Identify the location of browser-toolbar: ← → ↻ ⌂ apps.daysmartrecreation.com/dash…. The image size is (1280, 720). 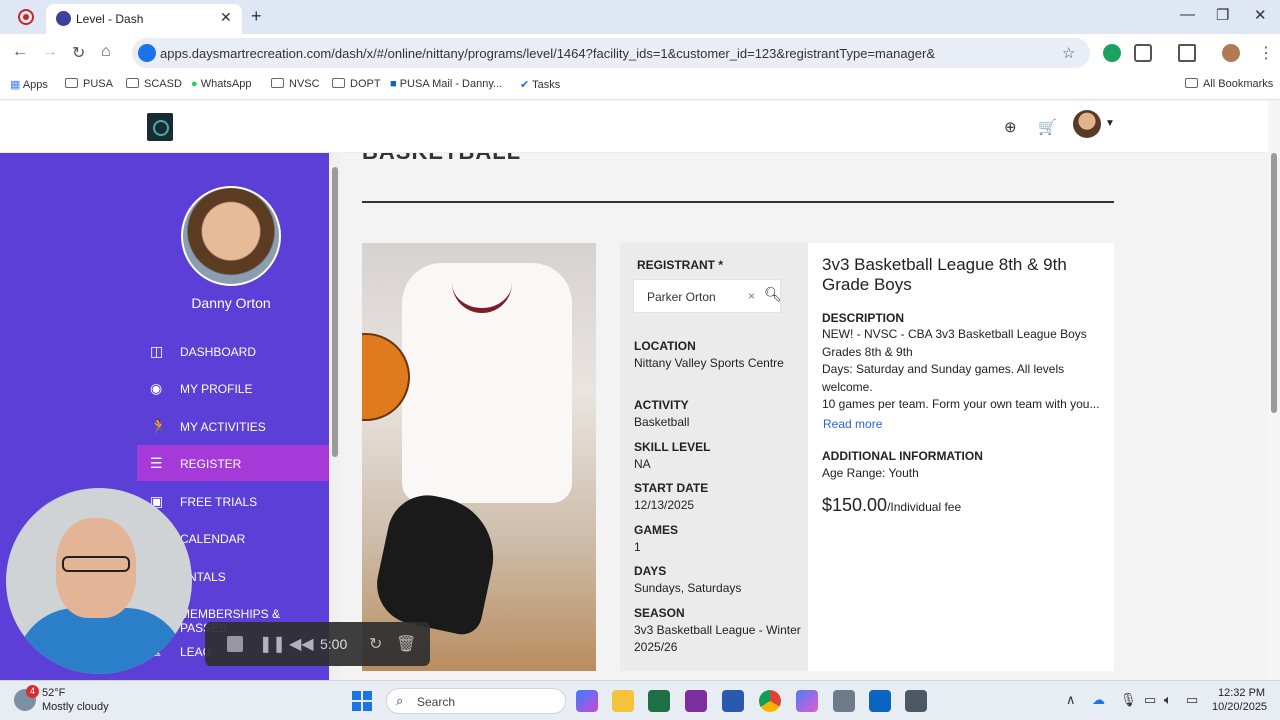
(640, 53).